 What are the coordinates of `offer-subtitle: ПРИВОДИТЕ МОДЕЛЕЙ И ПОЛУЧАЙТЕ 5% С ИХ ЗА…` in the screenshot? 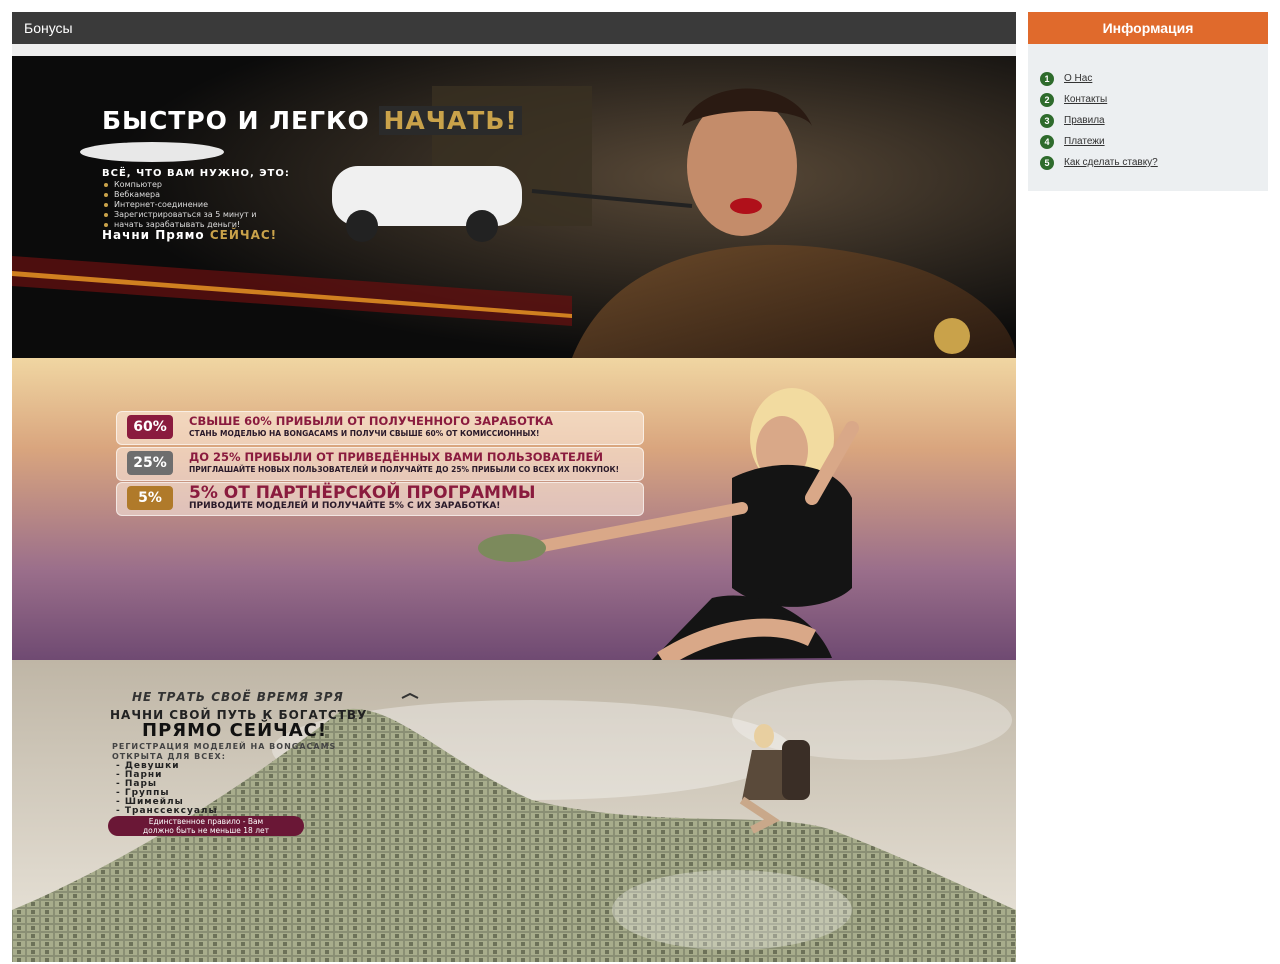 It's located at (345, 506).